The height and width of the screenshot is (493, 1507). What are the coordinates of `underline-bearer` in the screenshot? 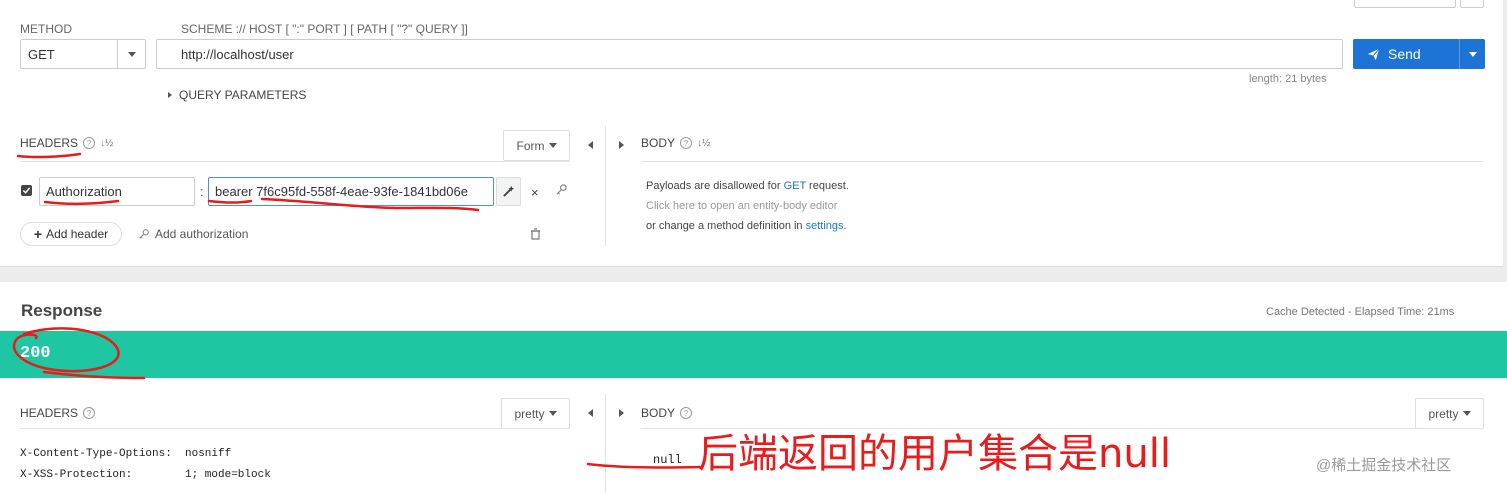 It's located at (230, 201).